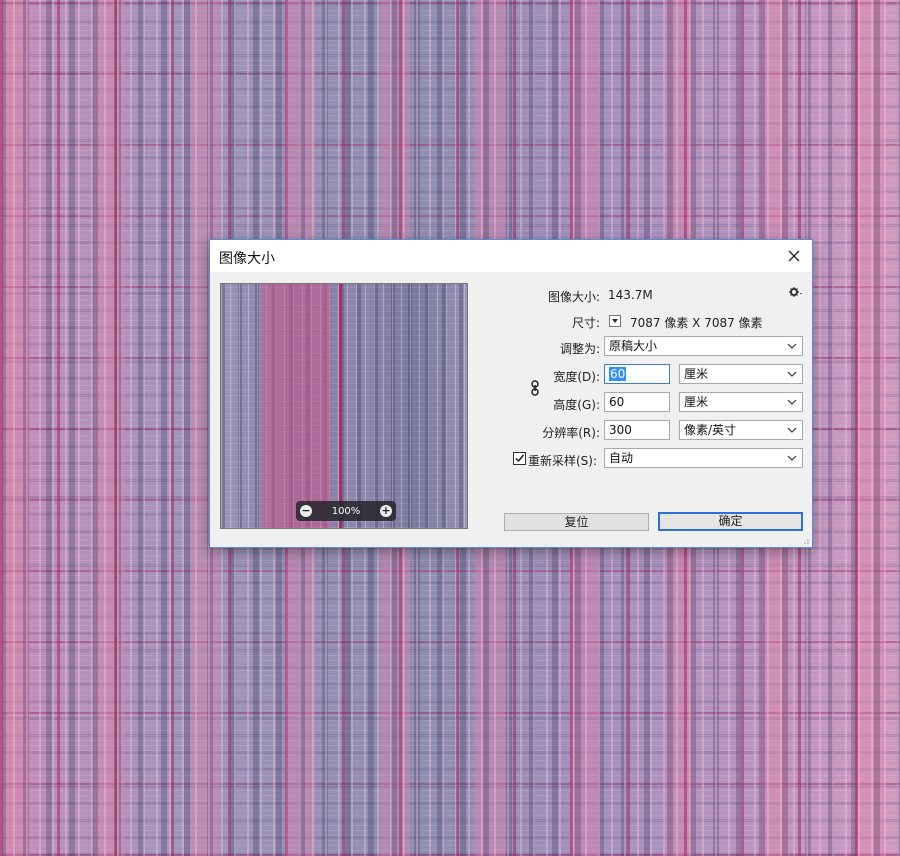 The width and height of the screenshot is (900, 856). What do you see at coordinates (806, 541) in the screenshot?
I see `resize-grip-icon` at bounding box center [806, 541].